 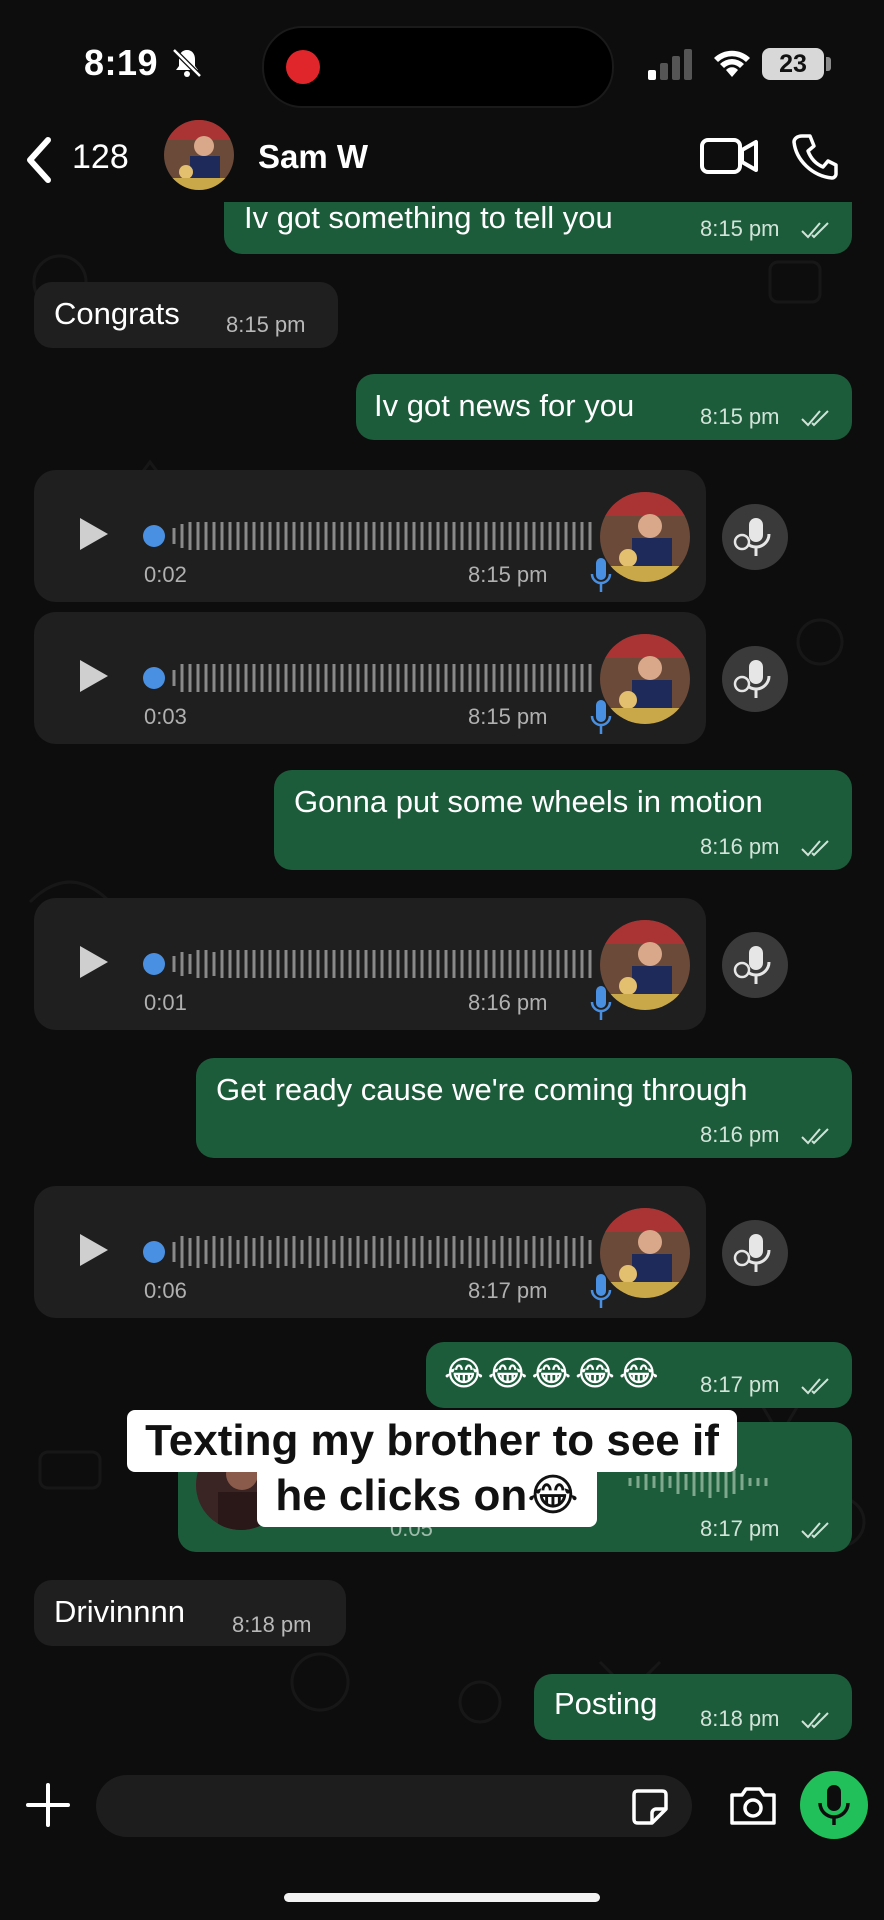 I want to click on plus-icon, so click(x=48, y=1805).